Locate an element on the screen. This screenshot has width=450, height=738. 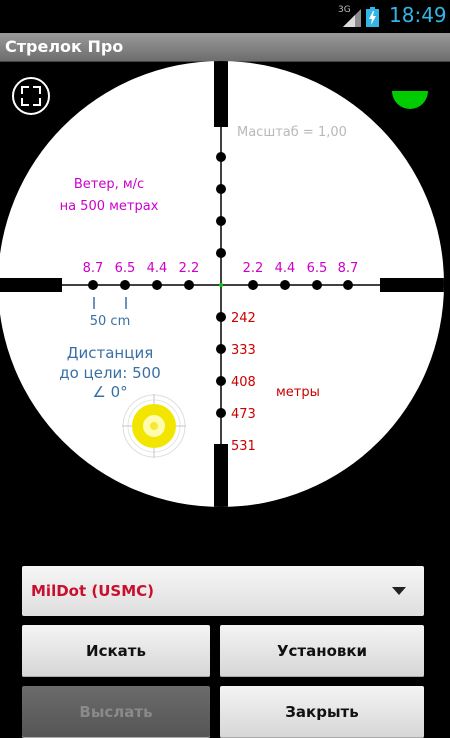
aim-point is located at coordinates (221, 285).